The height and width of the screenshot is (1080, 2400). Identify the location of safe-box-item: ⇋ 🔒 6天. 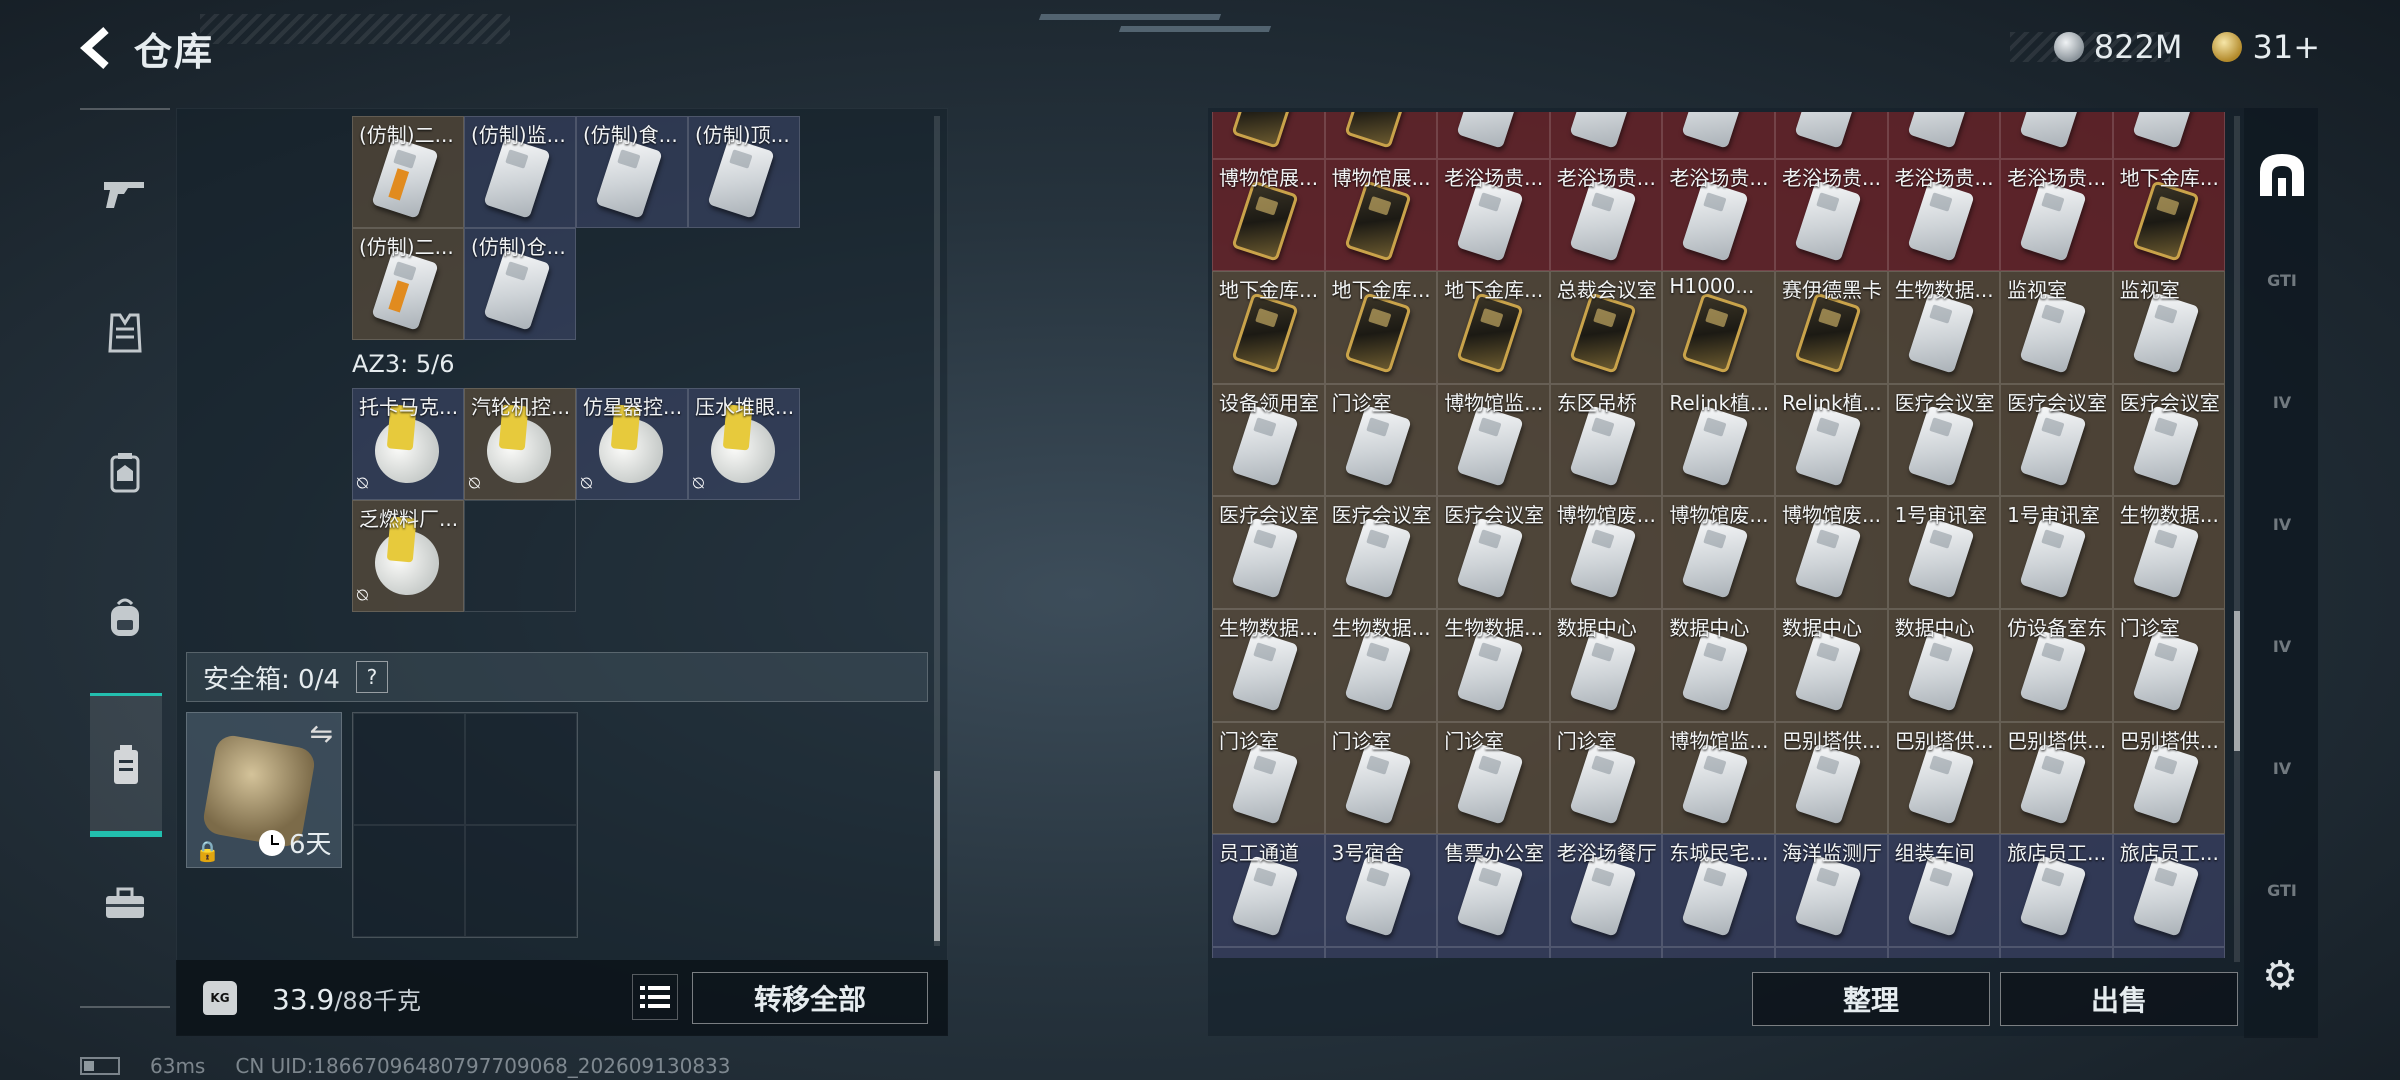
(264, 790).